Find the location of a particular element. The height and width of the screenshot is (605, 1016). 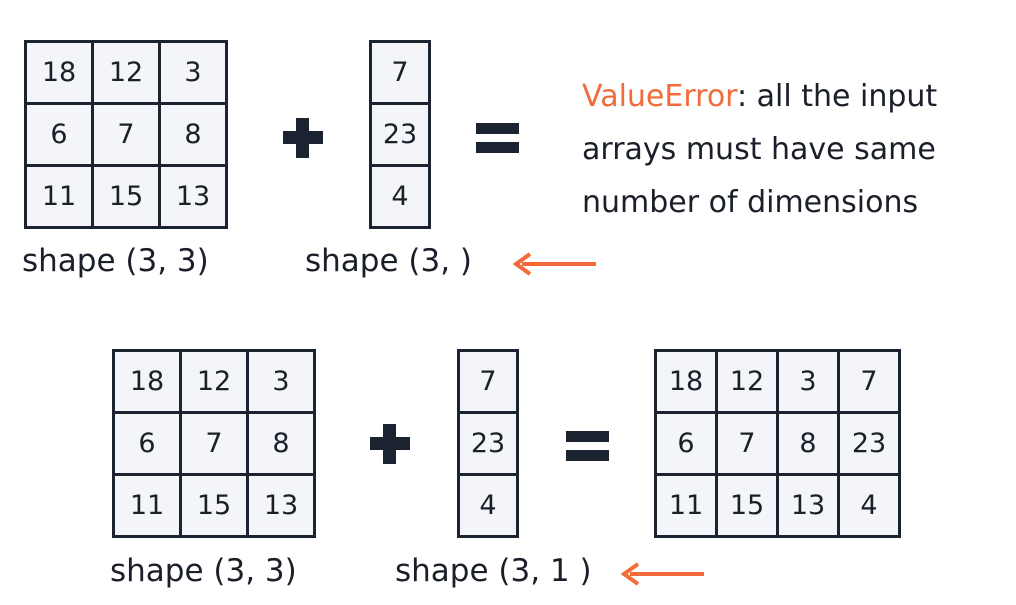

error-text-line: number of dimensions is located at coordinates (750, 202).